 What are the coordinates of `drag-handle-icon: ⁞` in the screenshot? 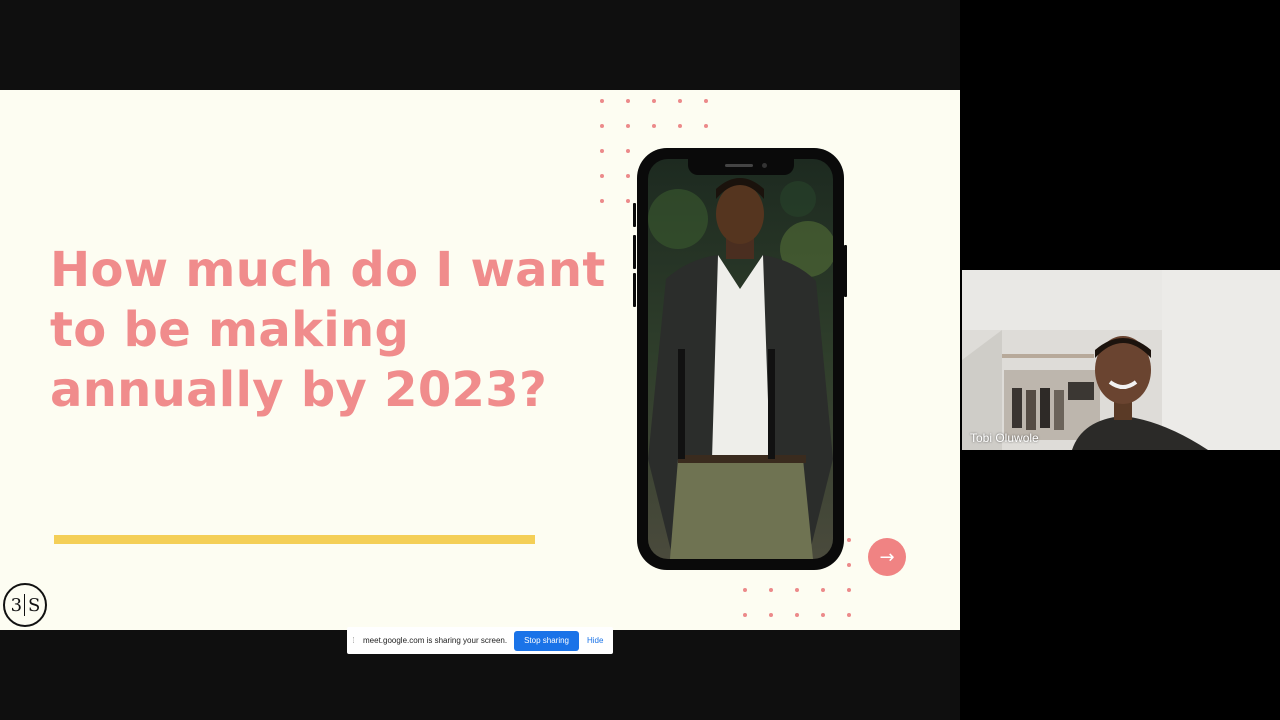 It's located at (353, 640).